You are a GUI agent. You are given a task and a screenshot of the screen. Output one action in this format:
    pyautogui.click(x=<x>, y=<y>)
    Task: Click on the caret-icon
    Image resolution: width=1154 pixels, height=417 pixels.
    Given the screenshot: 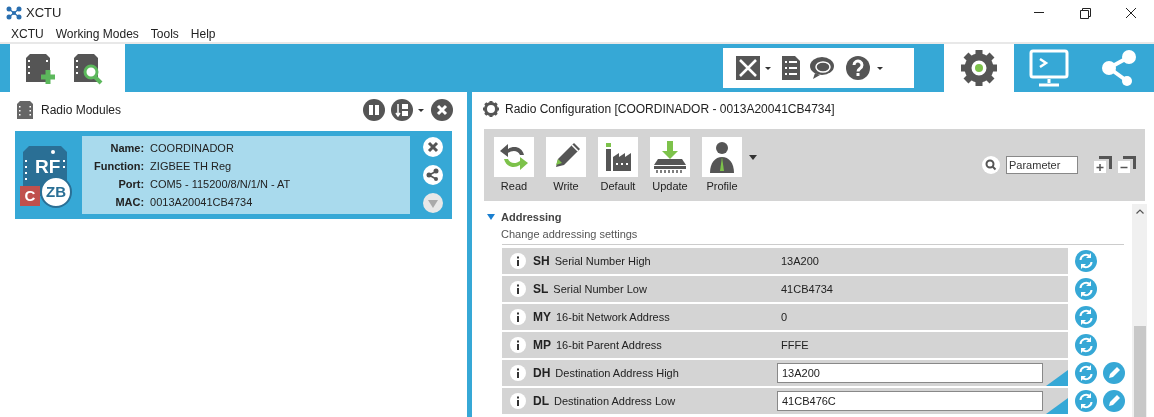 What is the action you would take?
    pyautogui.click(x=753, y=157)
    